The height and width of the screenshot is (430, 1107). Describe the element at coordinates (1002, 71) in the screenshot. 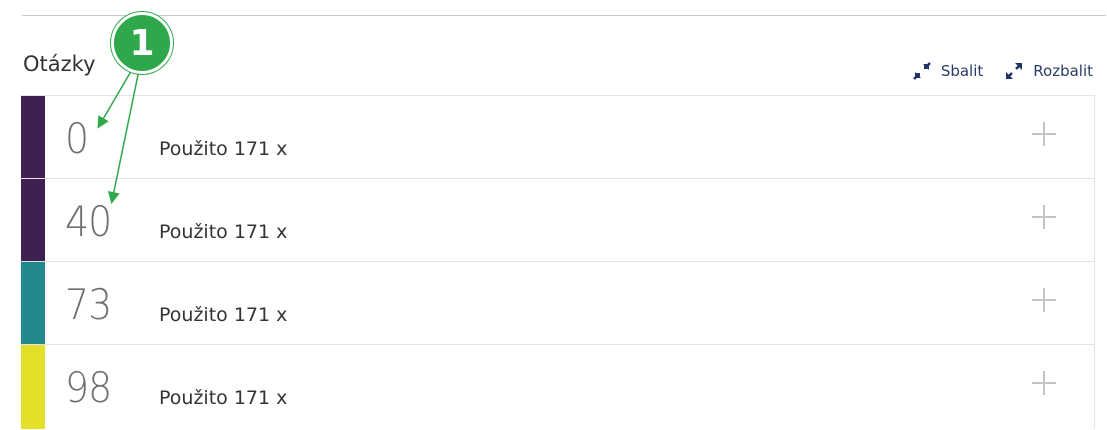

I see `toolbar: Sbalit Rozbalit` at that location.